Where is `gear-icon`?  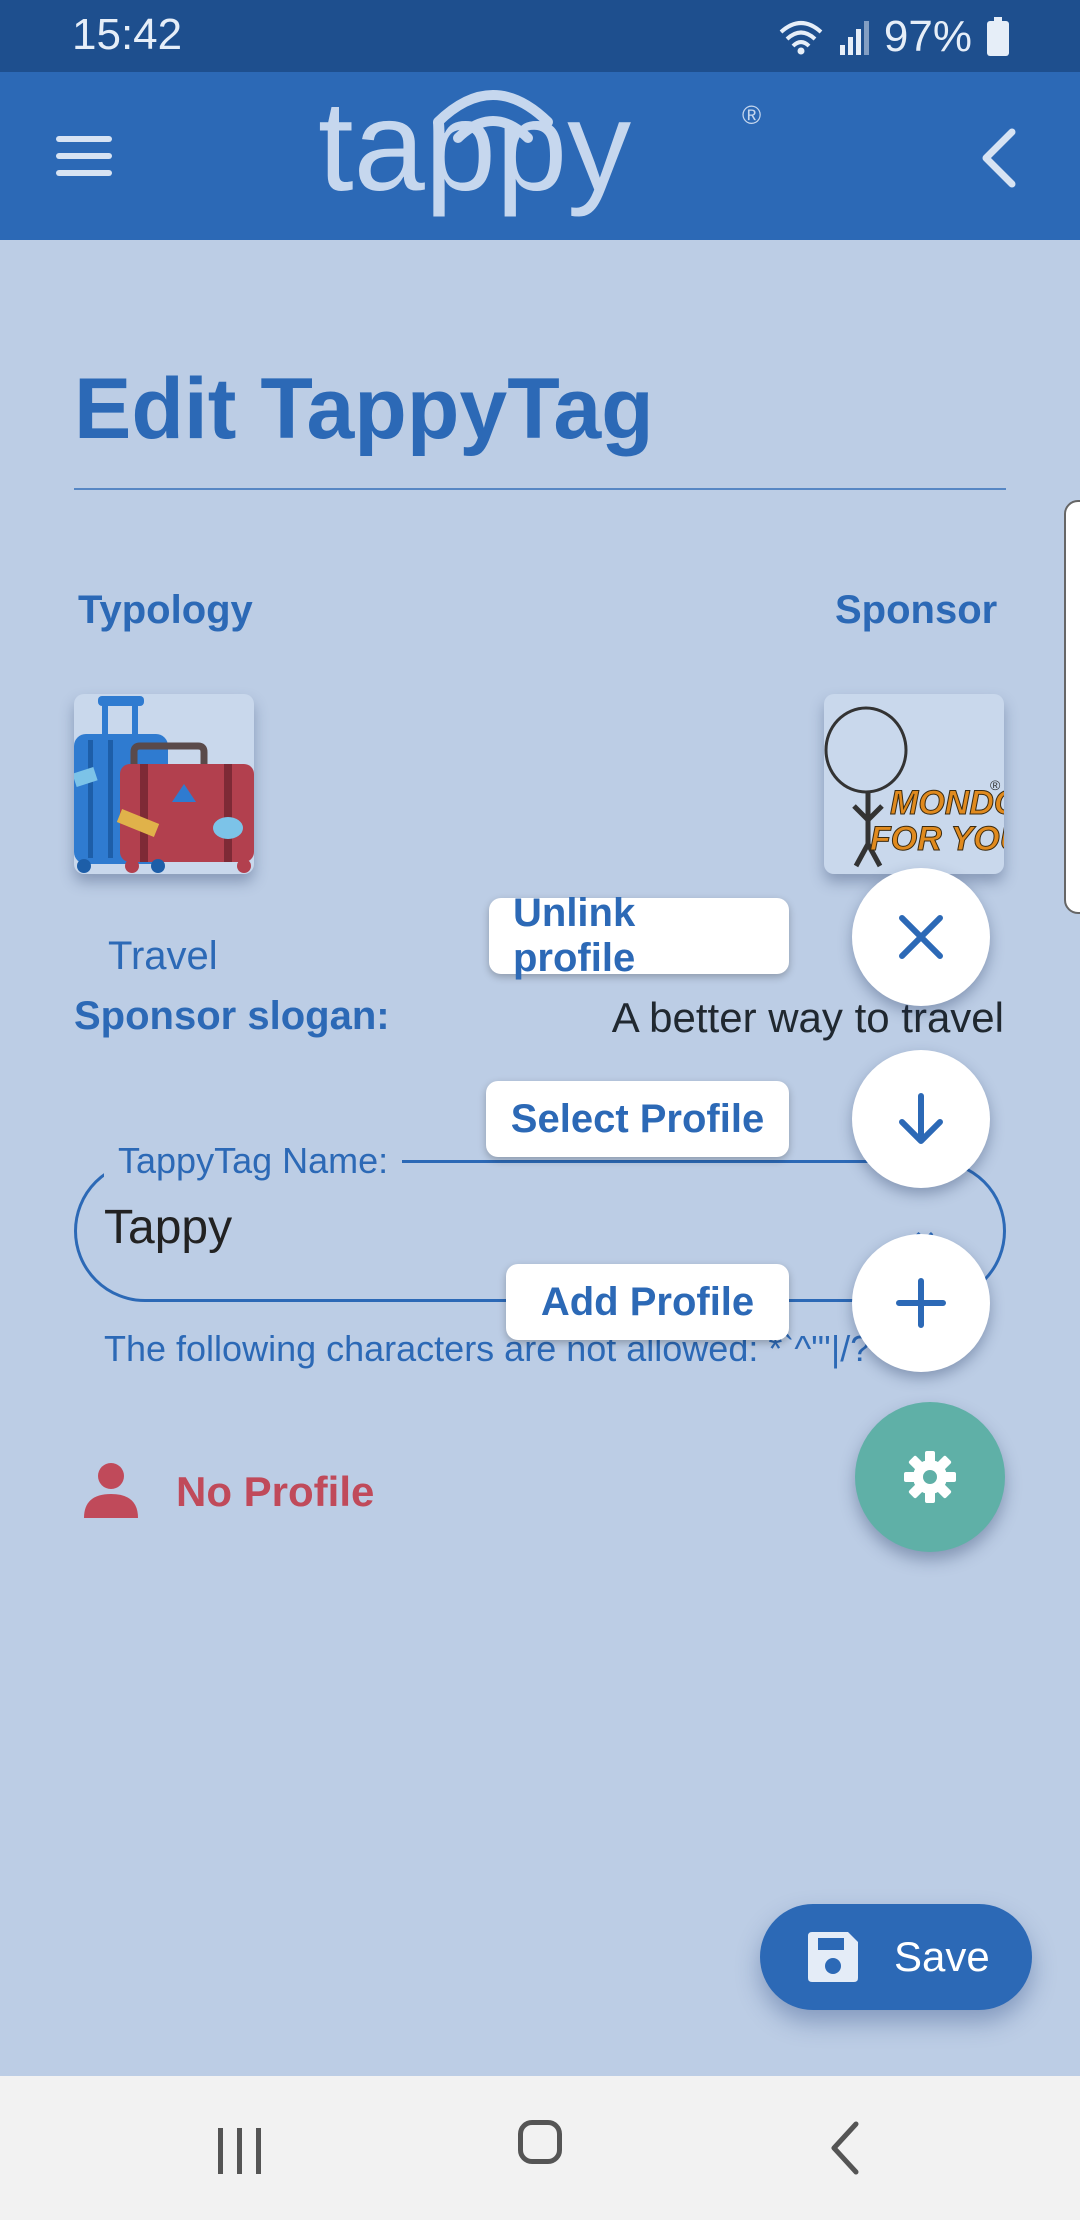 gear-icon is located at coordinates (930, 1477).